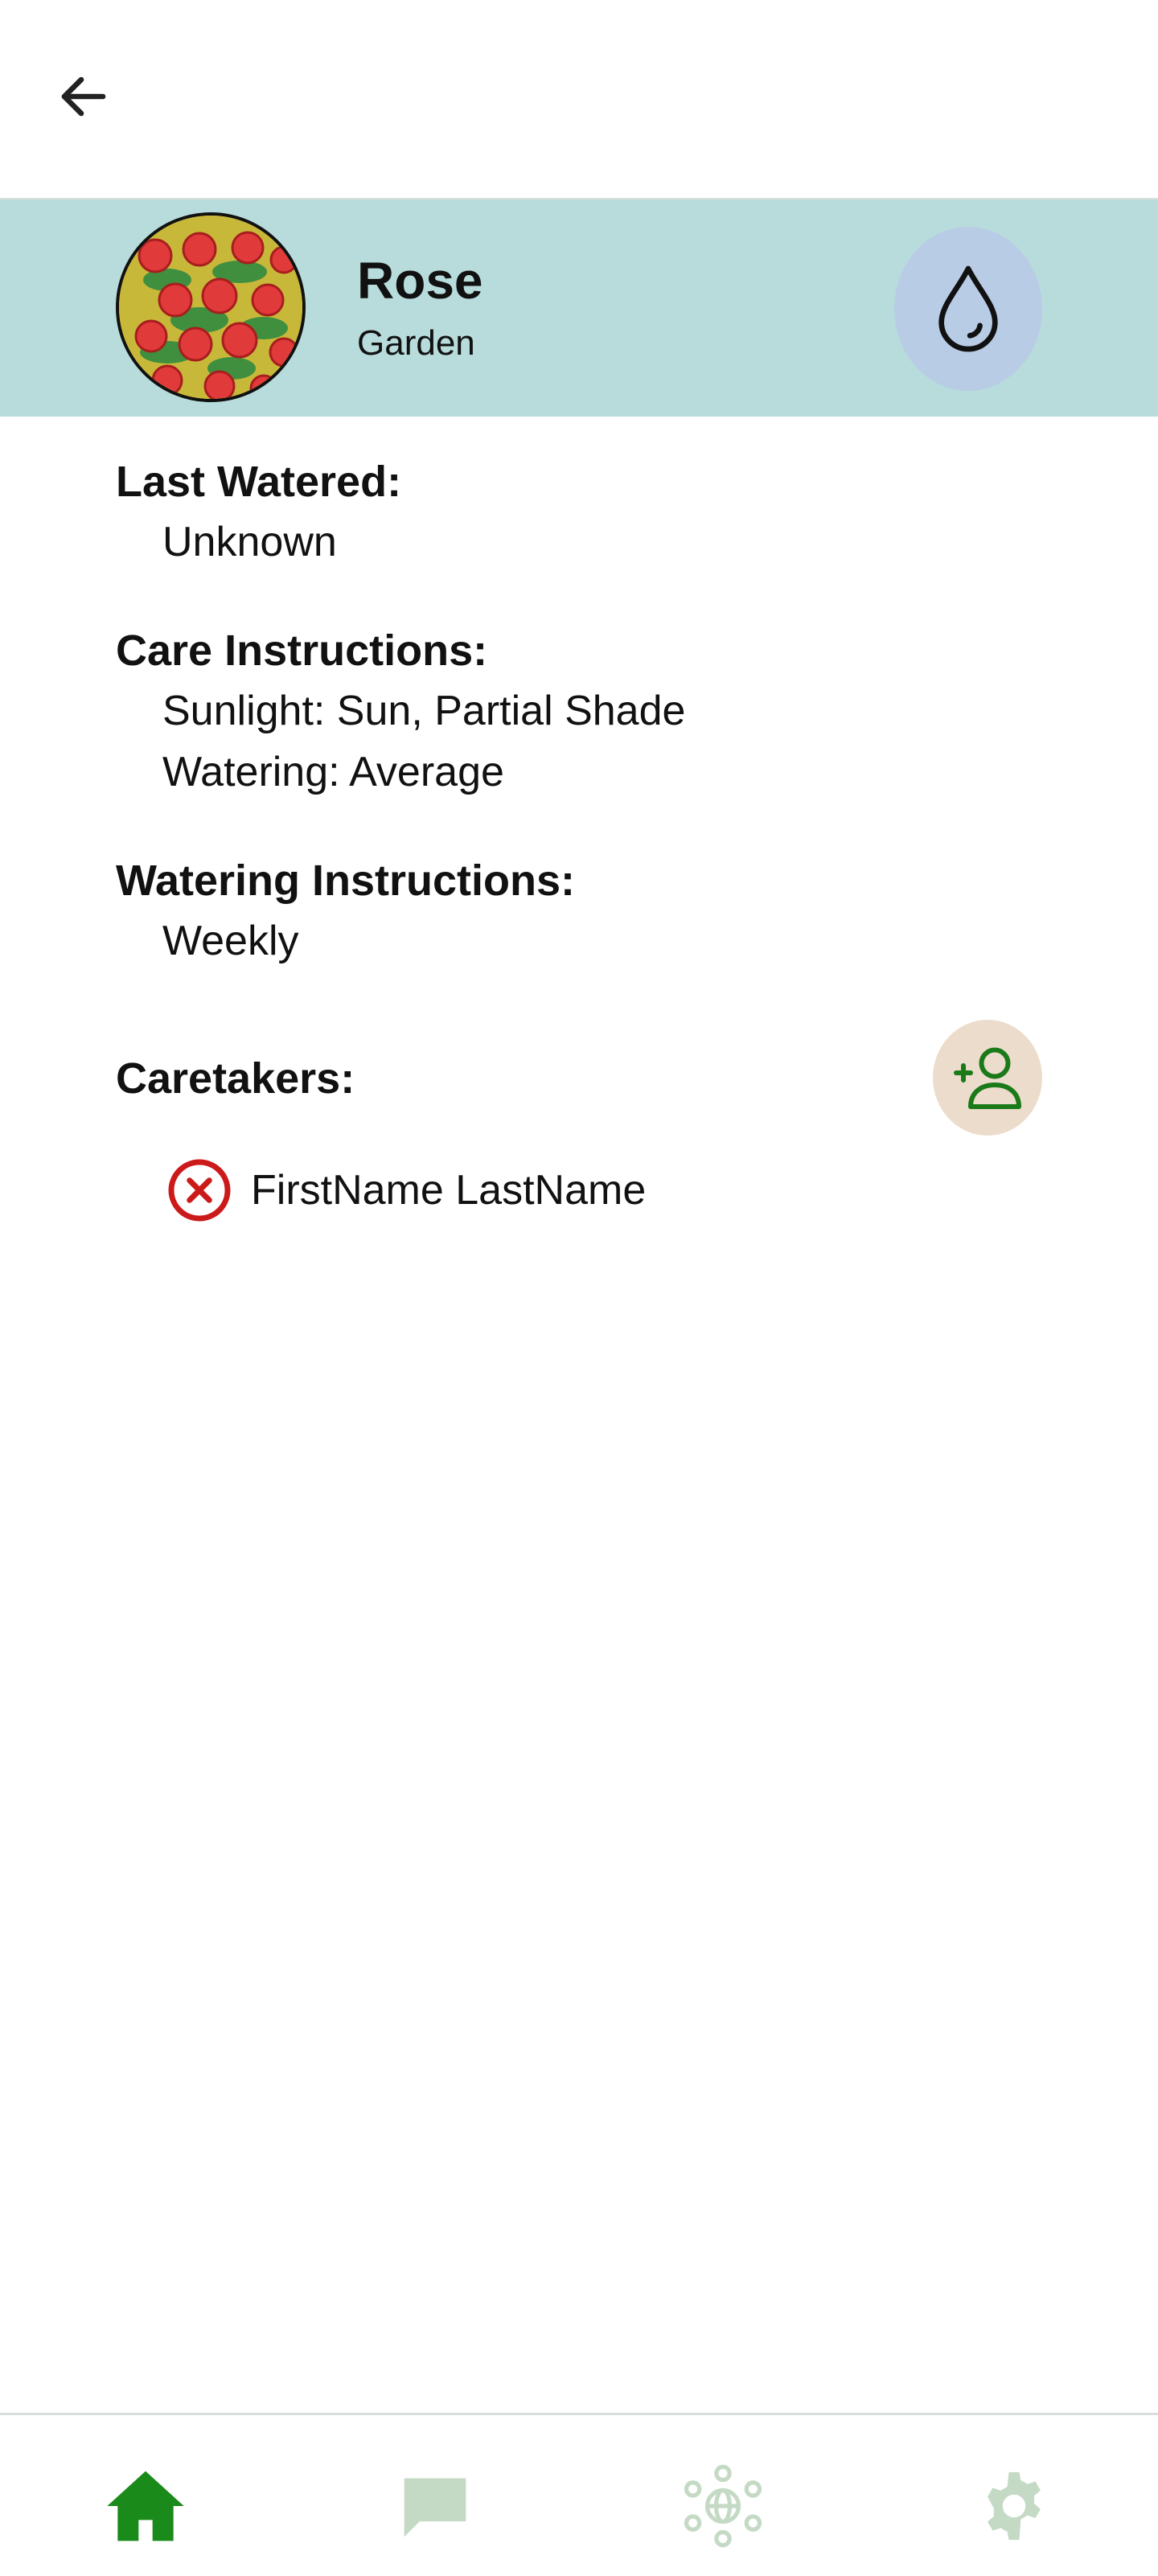 Image resolution: width=1158 pixels, height=2576 pixels. What do you see at coordinates (302, 651) in the screenshot?
I see `care-instructions-label: Care Instructions:` at bounding box center [302, 651].